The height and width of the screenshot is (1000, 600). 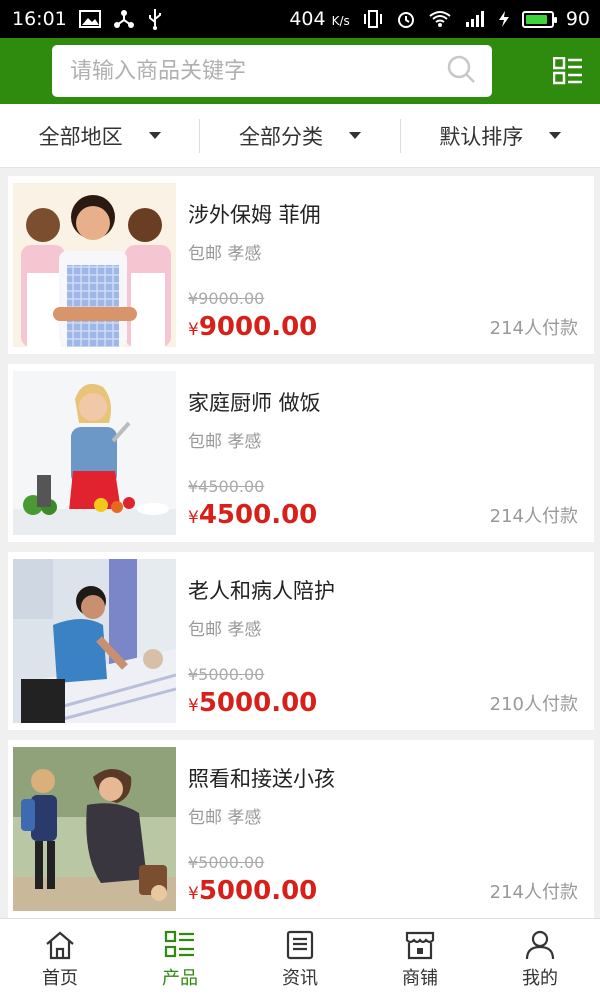 I want to click on filter-category: 全部分类, so click(x=299, y=135).